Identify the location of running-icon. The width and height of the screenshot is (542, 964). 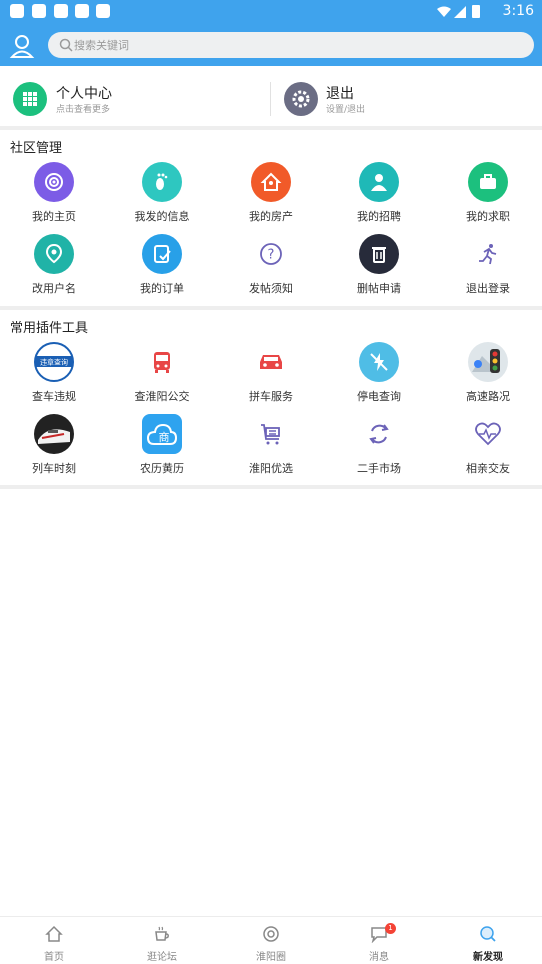
(488, 254).